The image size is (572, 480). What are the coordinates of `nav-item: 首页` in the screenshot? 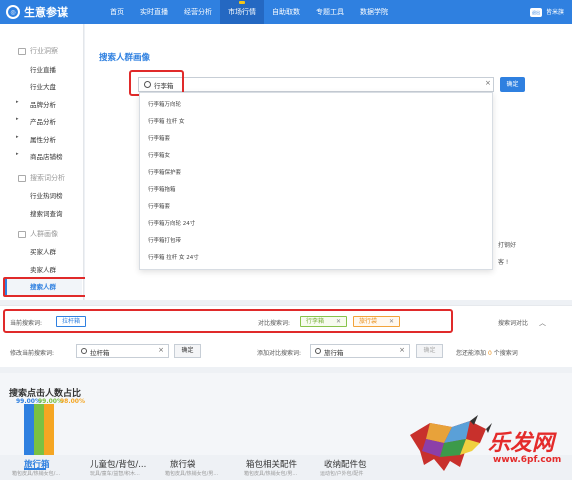 It's located at (117, 12).